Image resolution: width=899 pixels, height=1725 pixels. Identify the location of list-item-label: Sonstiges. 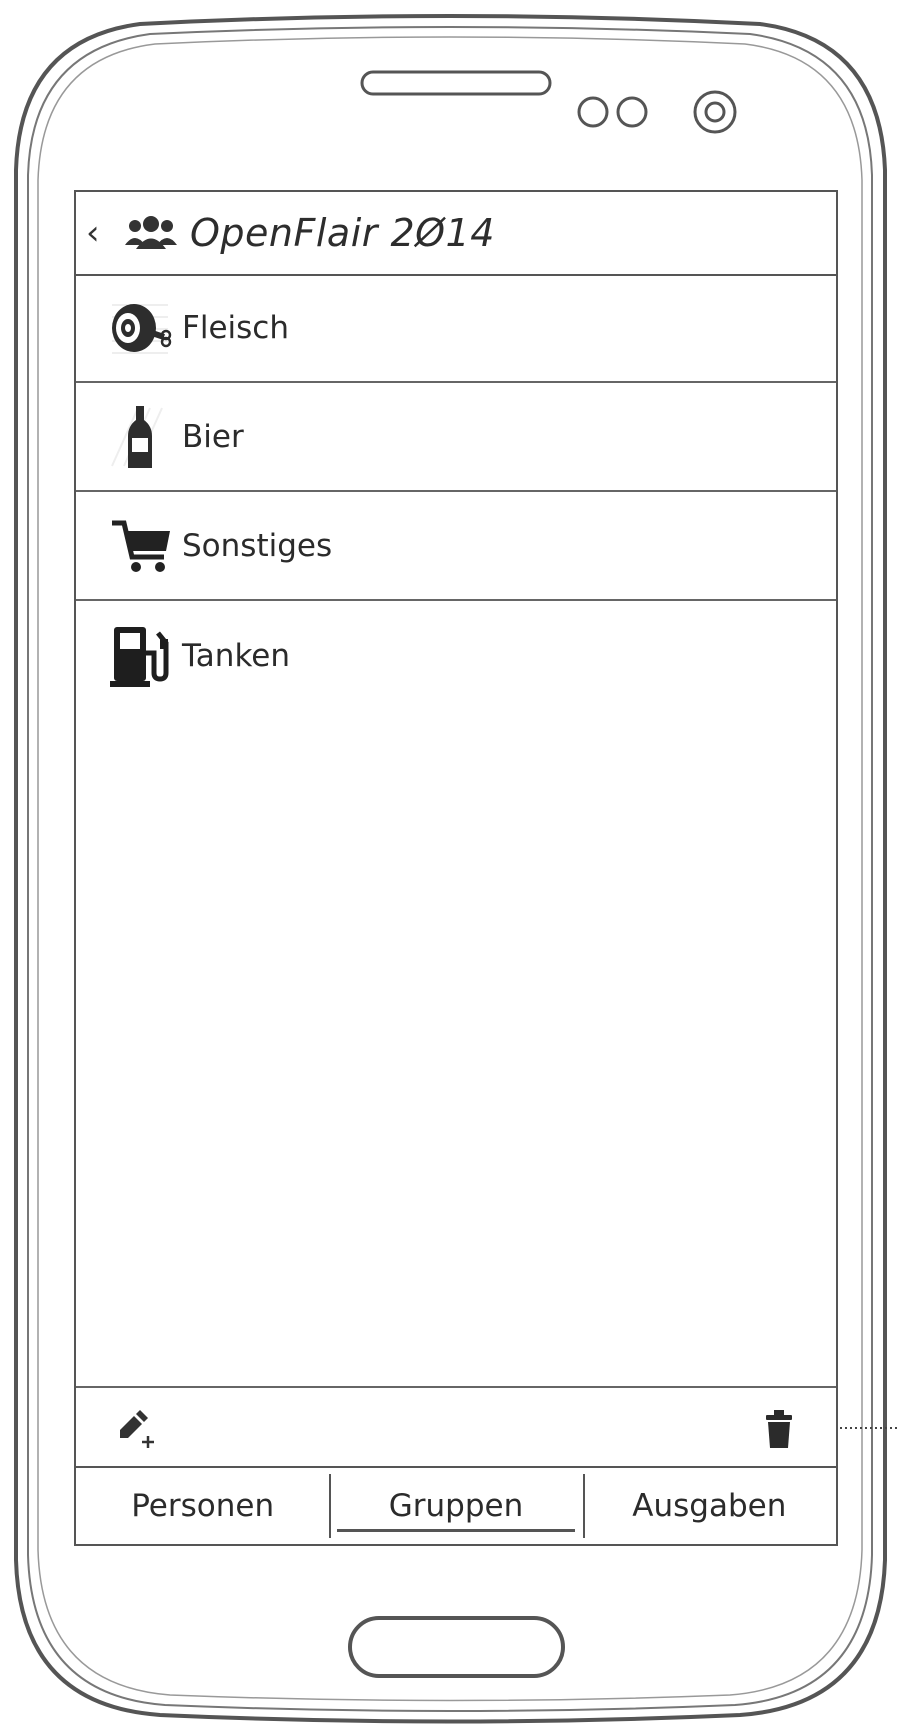
(257, 545).